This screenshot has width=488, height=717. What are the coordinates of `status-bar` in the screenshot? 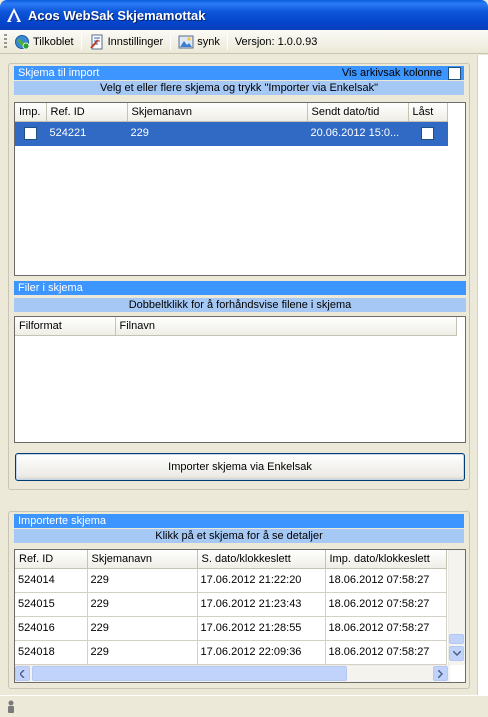 It's located at (244, 706).